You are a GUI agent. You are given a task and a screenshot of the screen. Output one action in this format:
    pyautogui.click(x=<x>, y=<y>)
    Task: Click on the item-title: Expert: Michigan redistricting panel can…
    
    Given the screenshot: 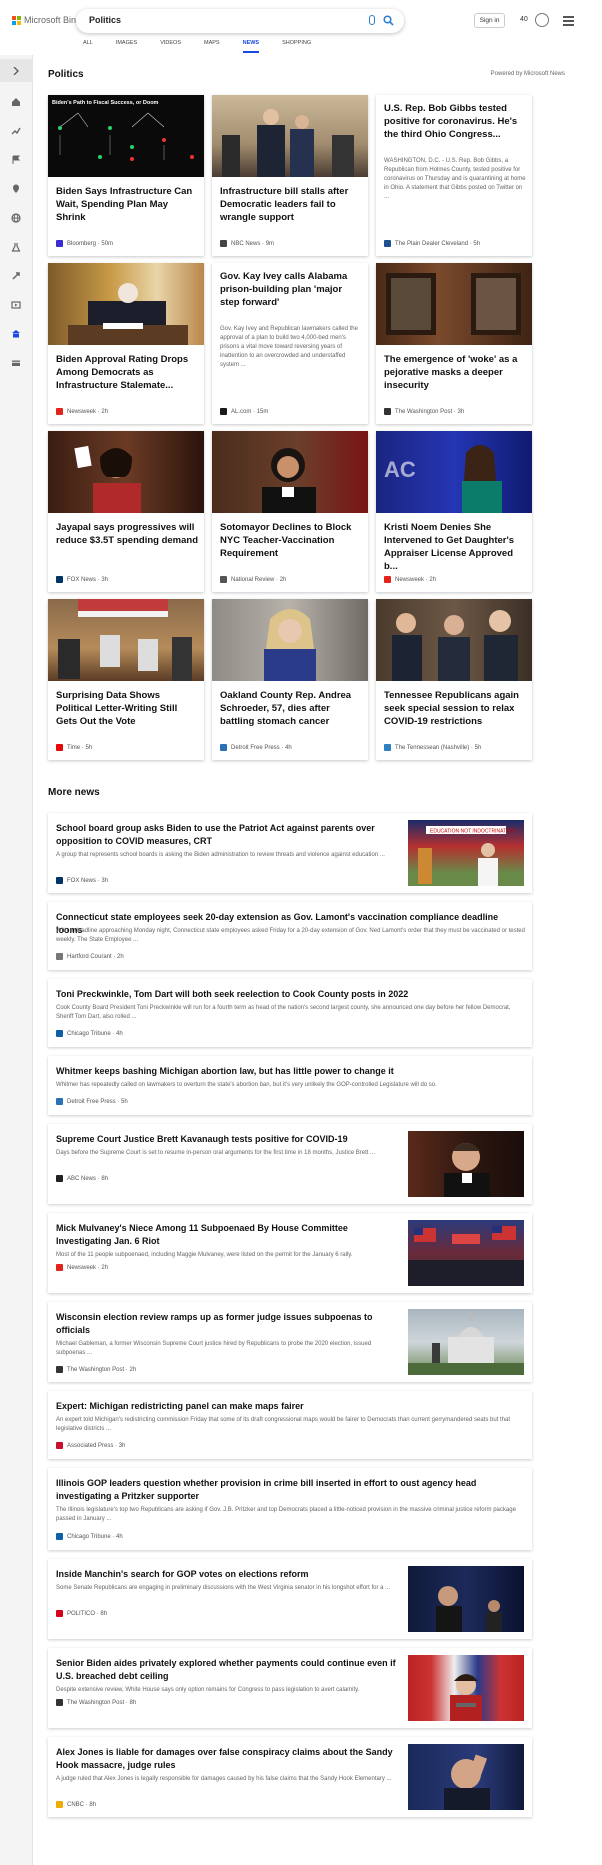 What is the action you would take?
    pyautogui.click(x=291, y=1406)
    